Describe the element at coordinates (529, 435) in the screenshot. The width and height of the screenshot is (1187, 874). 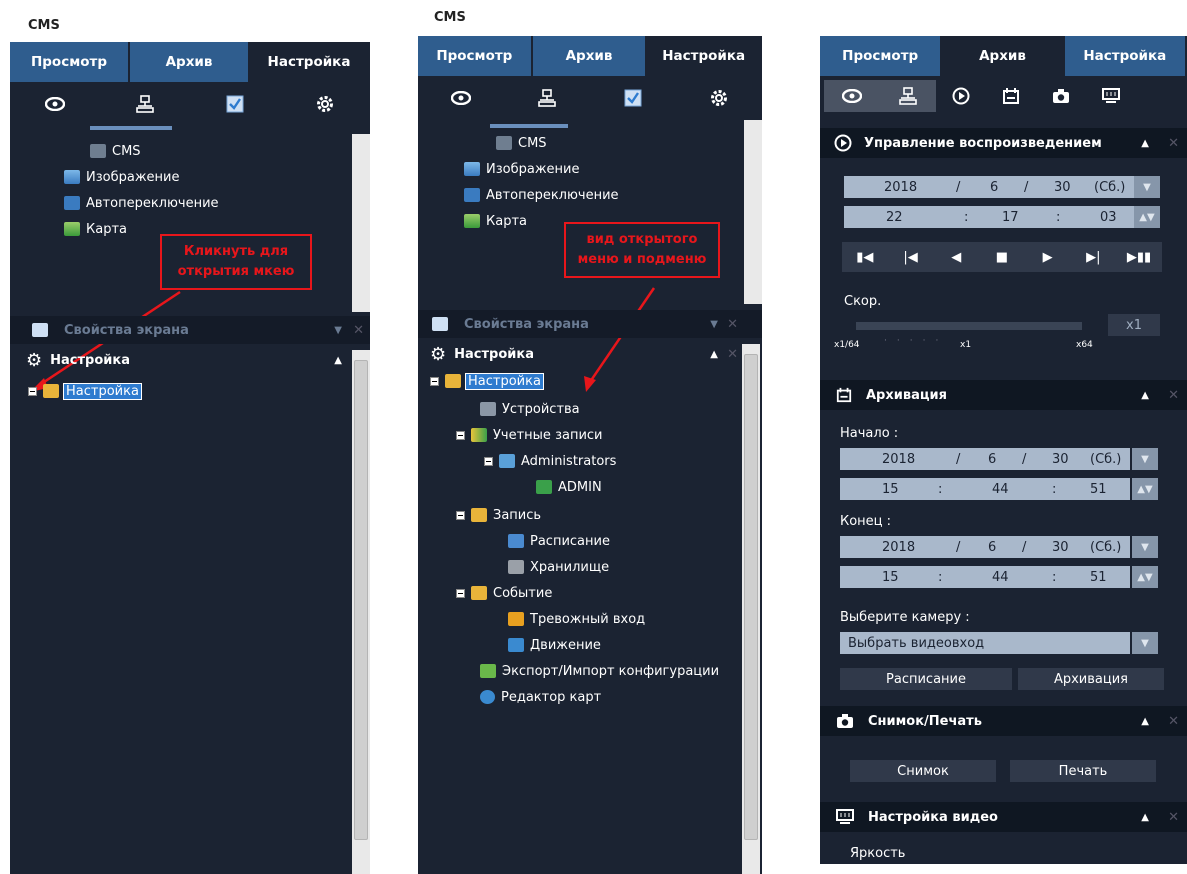
I see `tree-item-accounts: Учетные записи` at that location.